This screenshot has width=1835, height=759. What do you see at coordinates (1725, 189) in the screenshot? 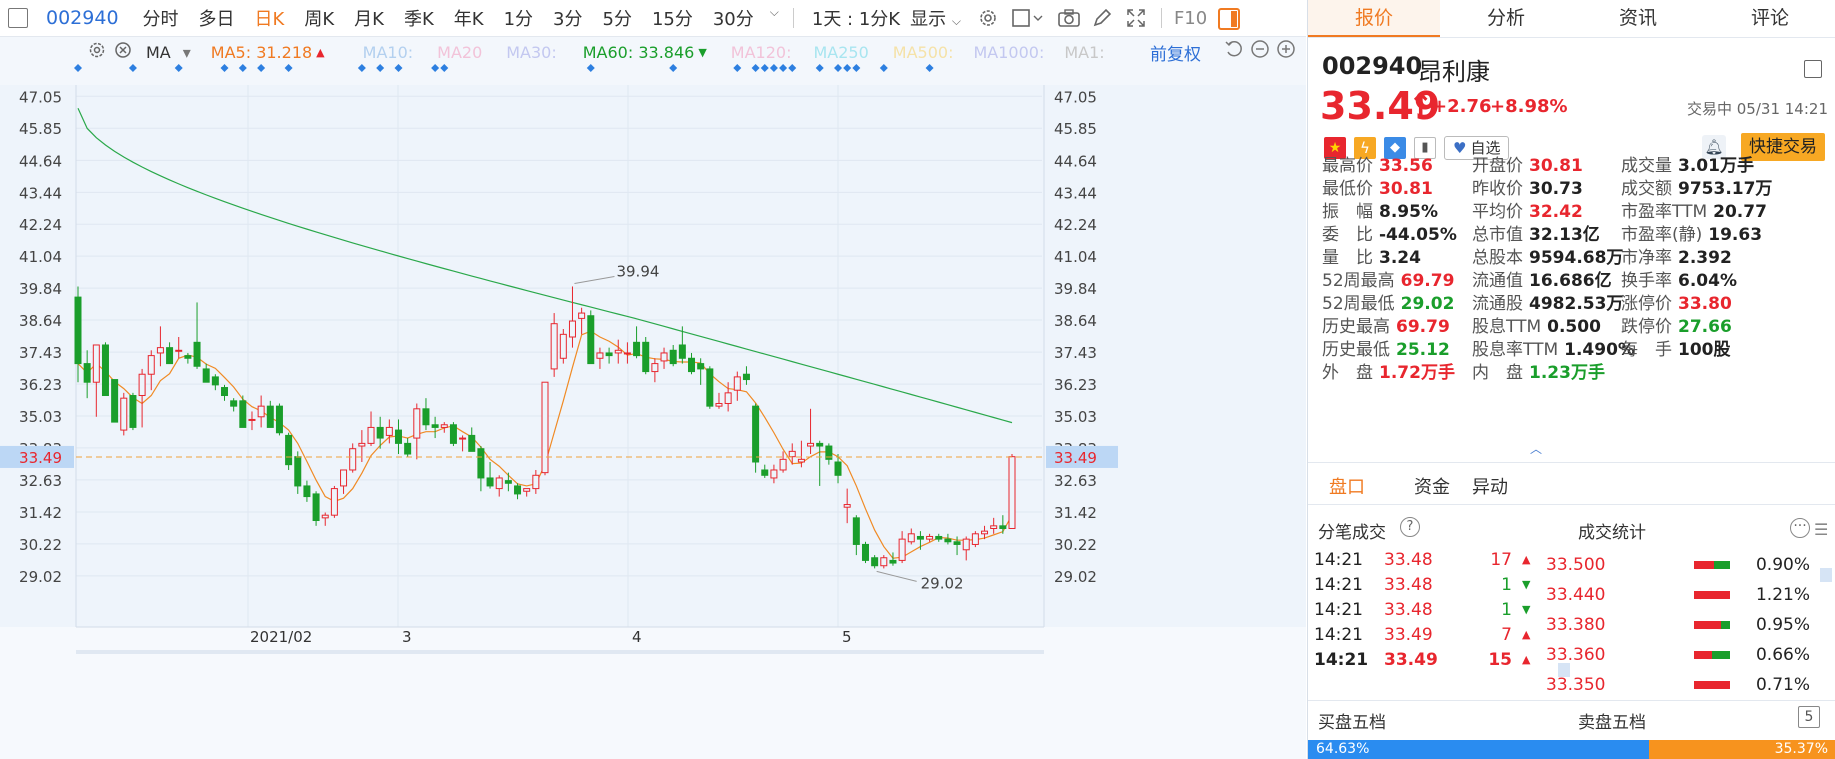
I see `quote-value: 9753.17万` at bounding box center [1725, 189].